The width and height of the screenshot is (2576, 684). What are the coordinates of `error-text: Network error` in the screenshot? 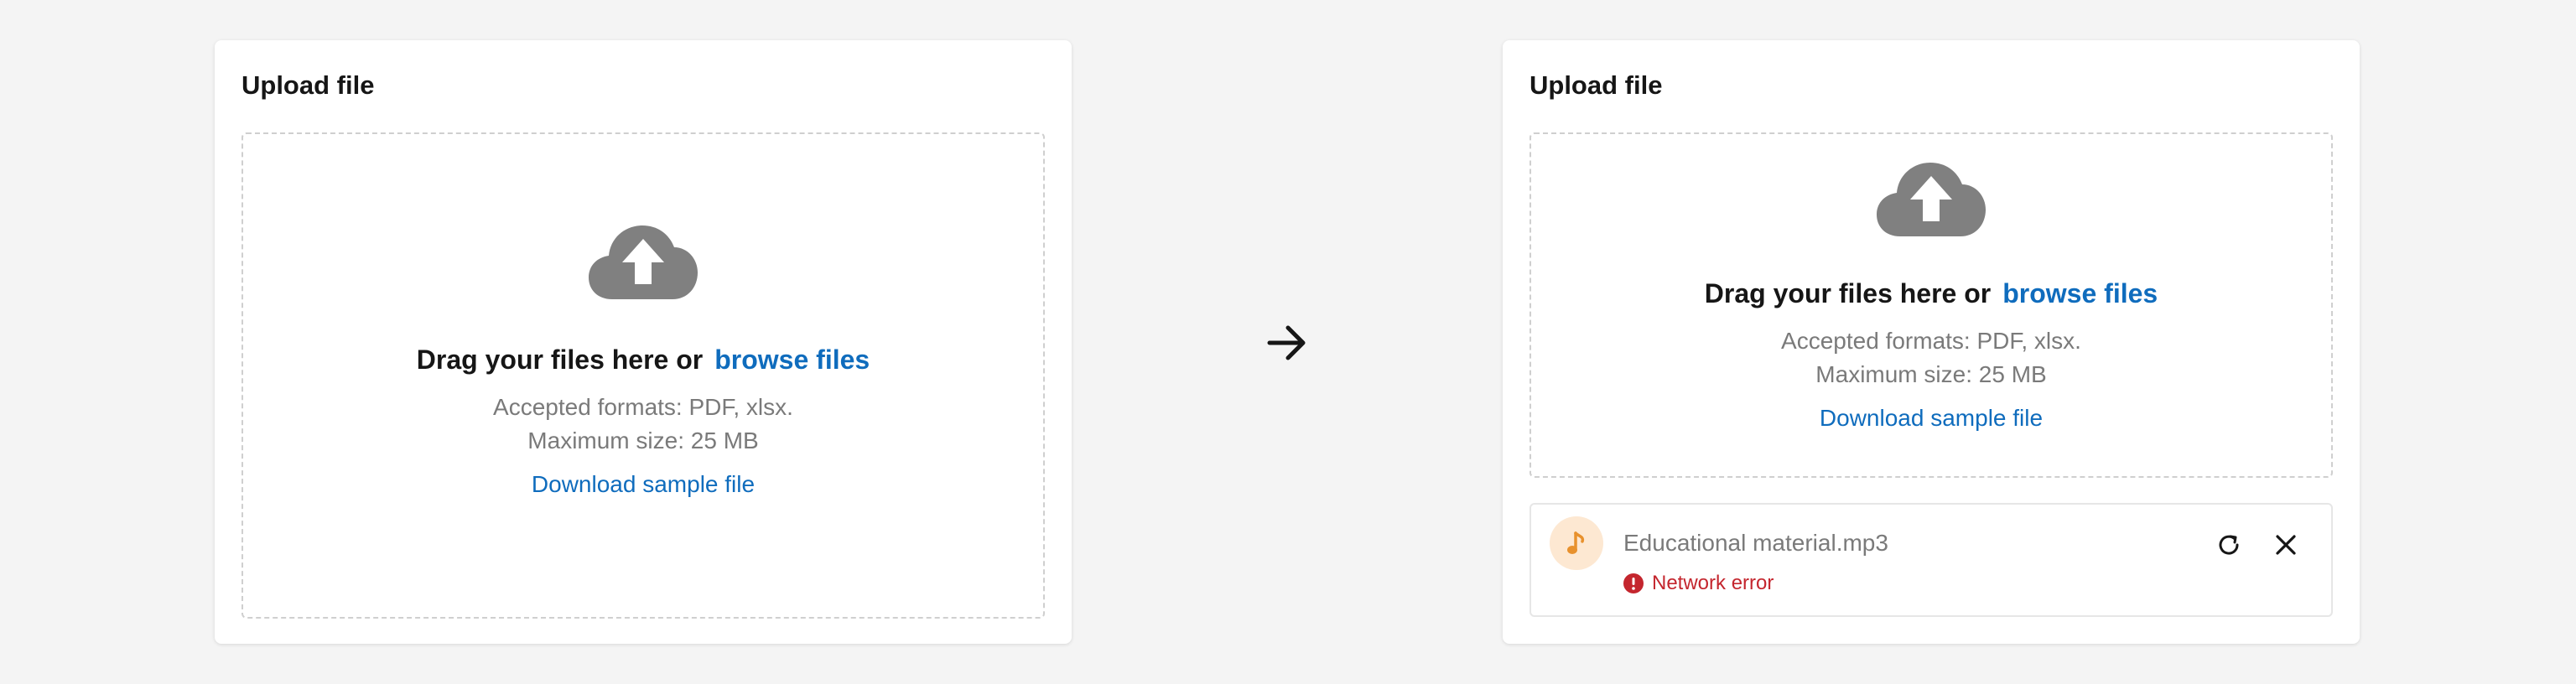 It's located at (1713, 583).